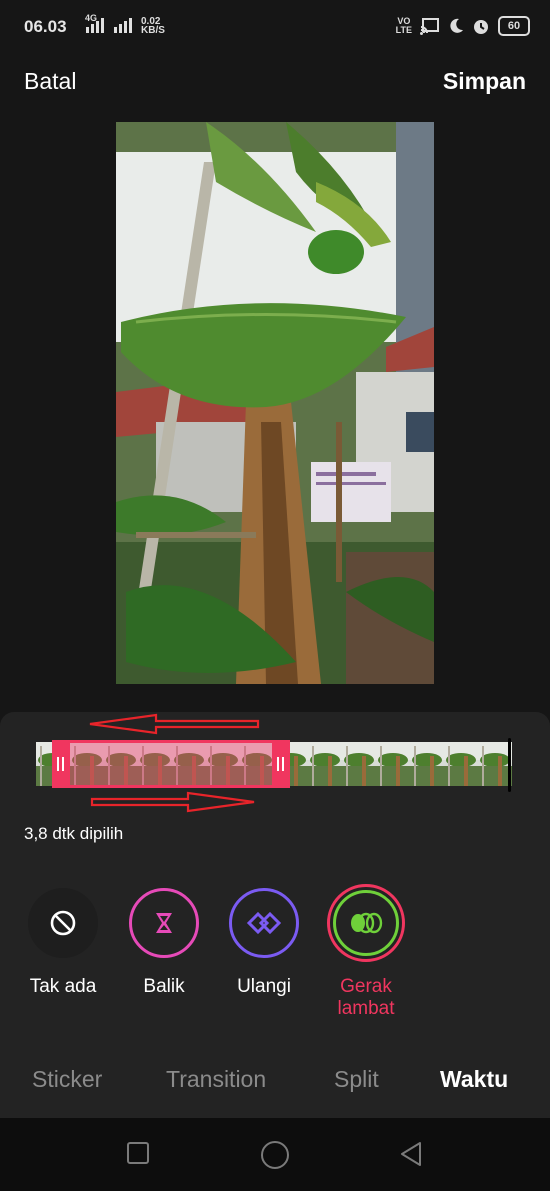  What do you see at coordinates (174, 724) in the screenshot?
I see `left-arrow-annotation` at bounding box center [174, 724].